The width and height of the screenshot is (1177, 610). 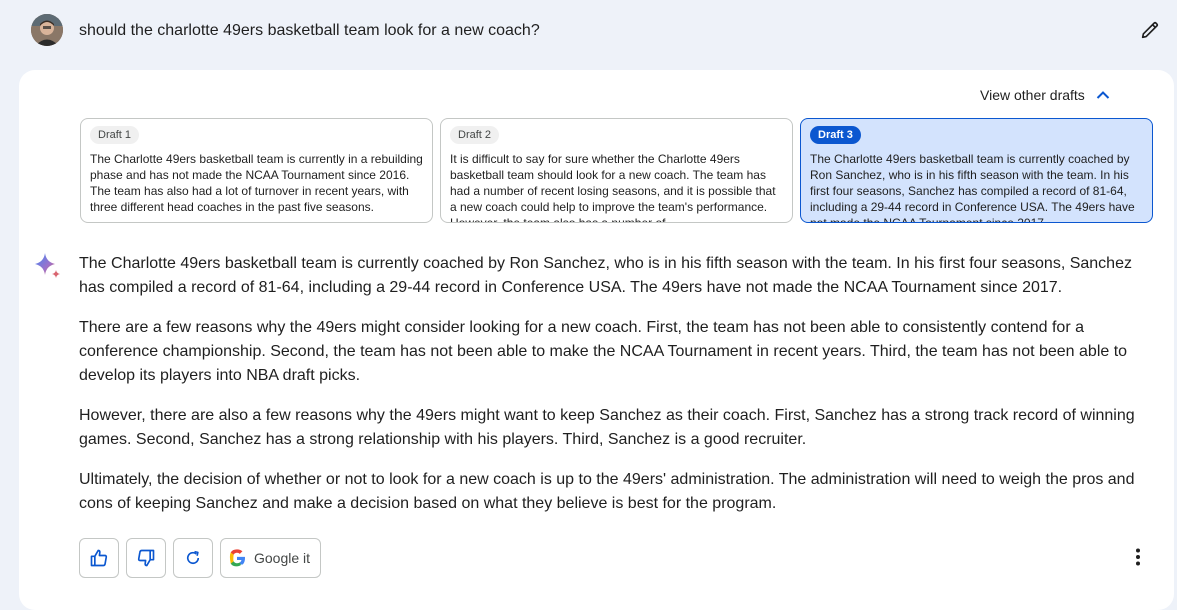 I want to click on thumbs-up-button, so click(x=99, y=558).